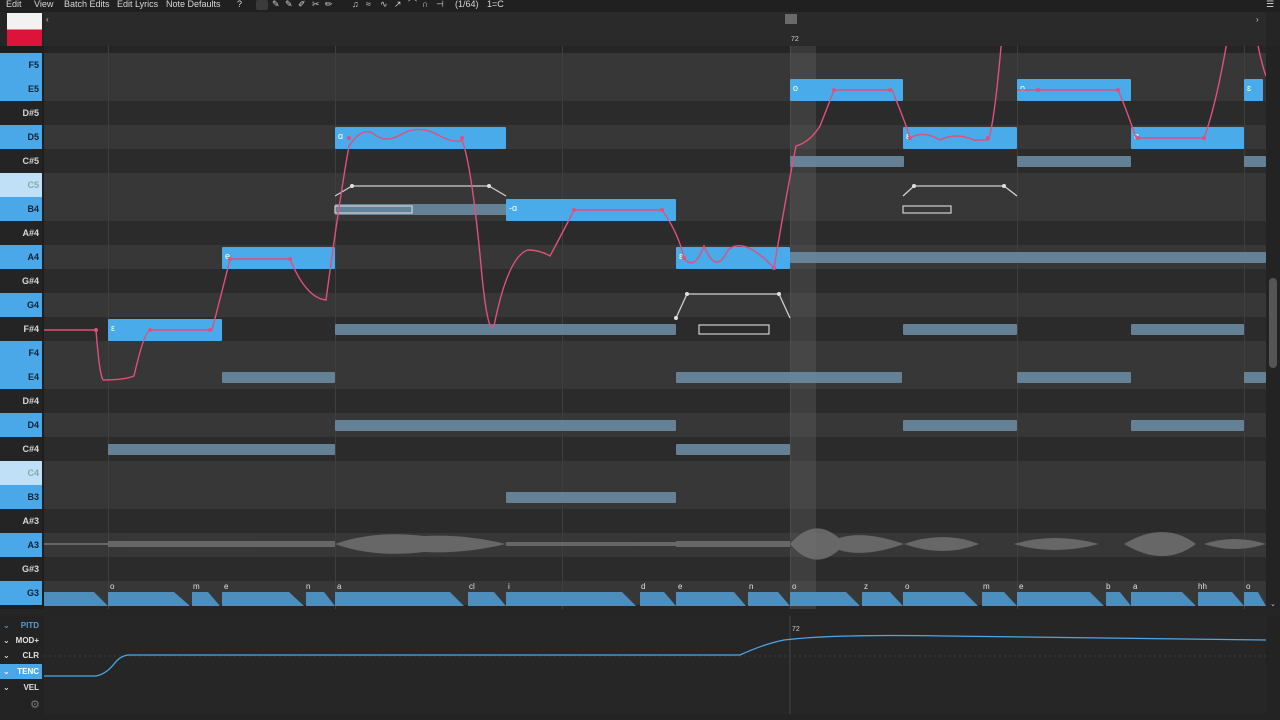  I want to click on piano-key: A4, so click(21, 257).